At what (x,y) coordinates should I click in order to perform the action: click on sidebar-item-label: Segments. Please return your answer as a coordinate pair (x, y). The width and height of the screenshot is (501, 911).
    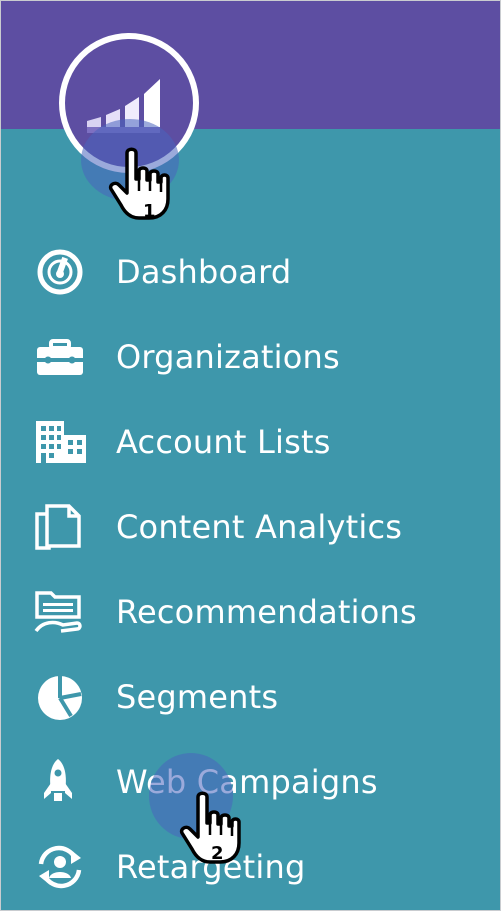
    Looking at the image, I should click on (197, 696).